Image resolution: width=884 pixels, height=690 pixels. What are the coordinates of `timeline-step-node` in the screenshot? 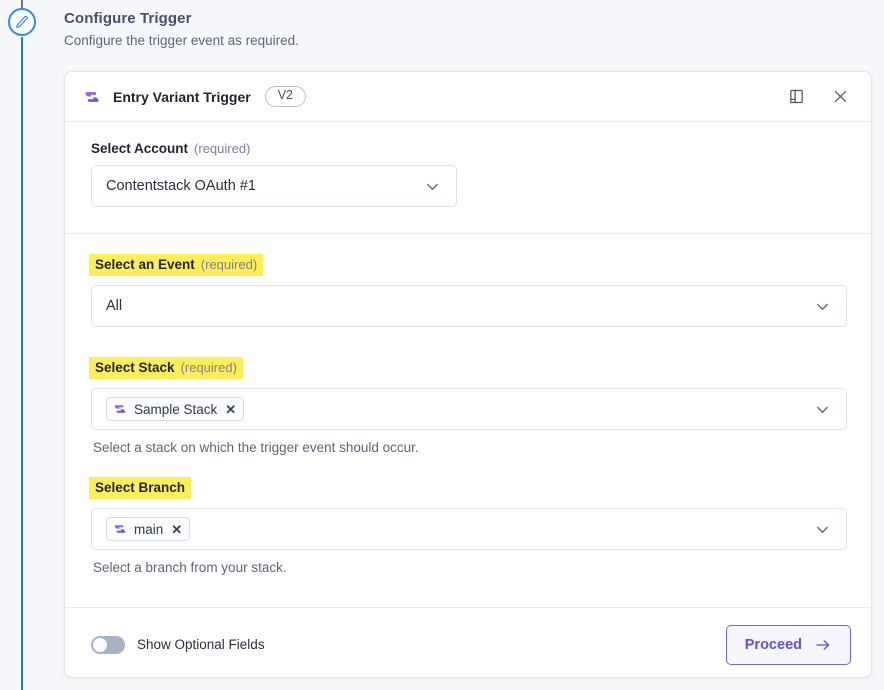 It's located at (22, 22).